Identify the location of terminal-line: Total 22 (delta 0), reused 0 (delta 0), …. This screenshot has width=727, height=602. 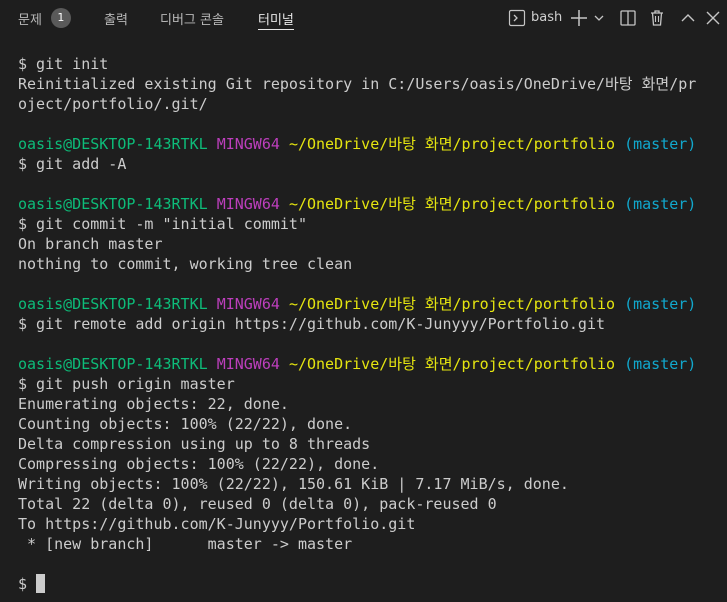
(257, 504).